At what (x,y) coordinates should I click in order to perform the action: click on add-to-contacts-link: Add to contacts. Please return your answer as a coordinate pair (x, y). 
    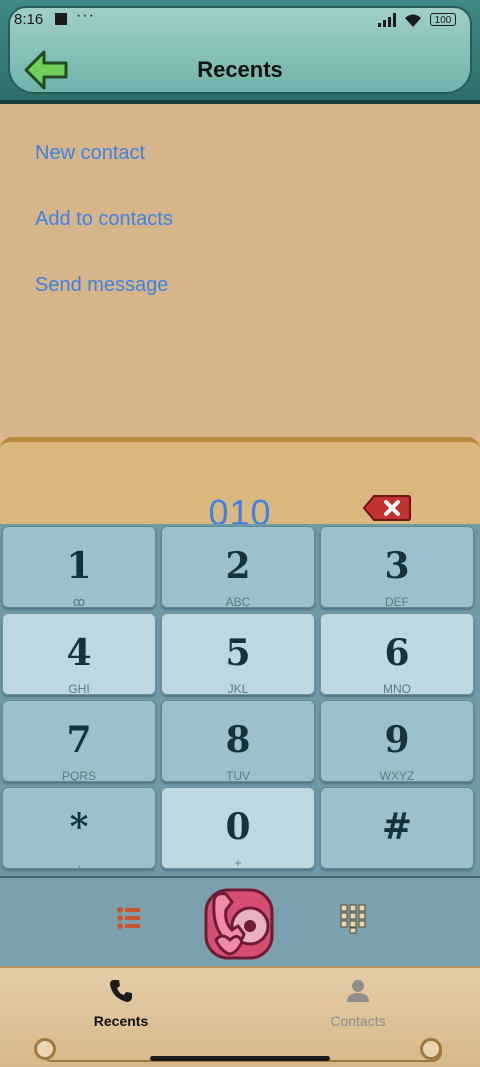
    Looking at the image, I should click on (104, 219).